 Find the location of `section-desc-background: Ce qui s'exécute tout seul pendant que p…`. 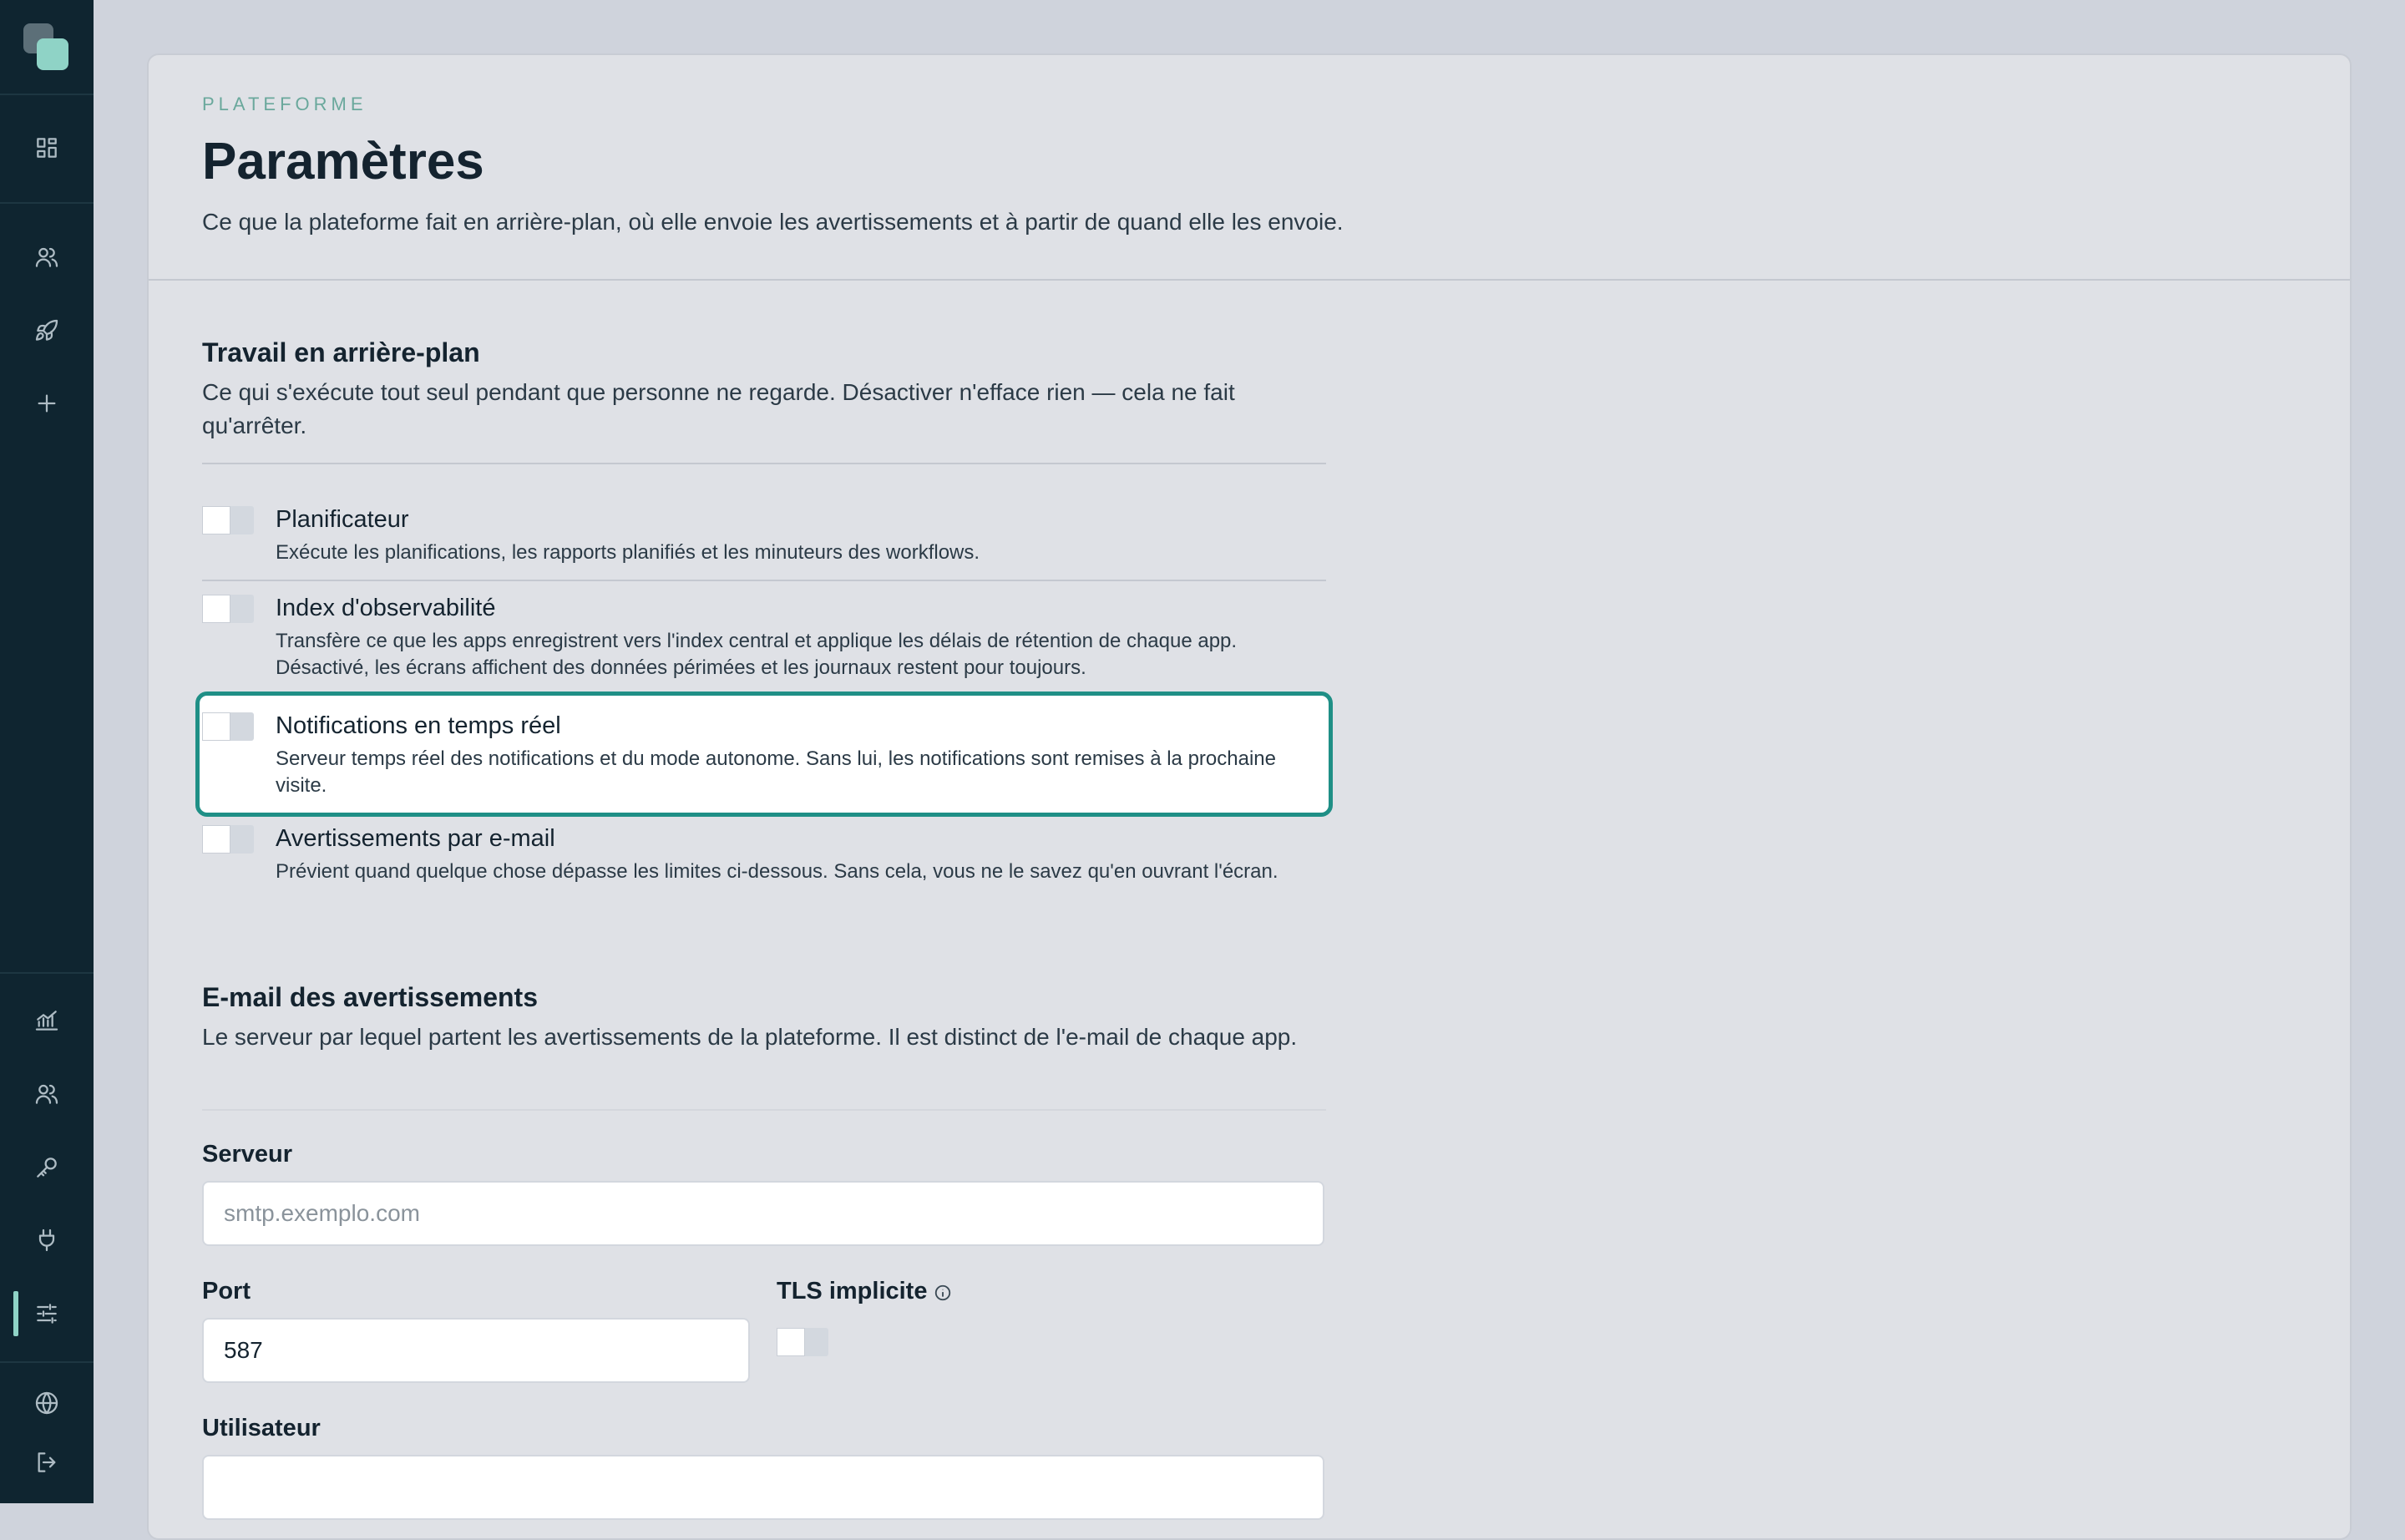

section-desc-background: Ce qui s'exécute tout seul pendant que p… is located at coordinates (719, 408).